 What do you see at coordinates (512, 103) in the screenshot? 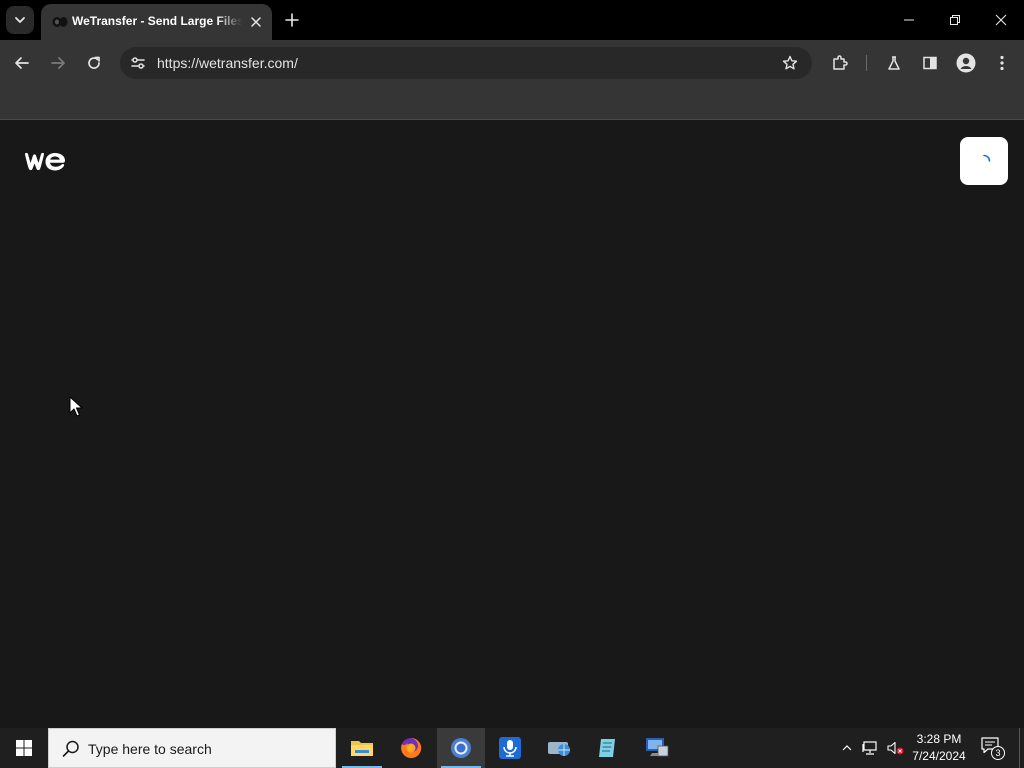
I see `bookmarks-bar` at bounding box center [512, 103].